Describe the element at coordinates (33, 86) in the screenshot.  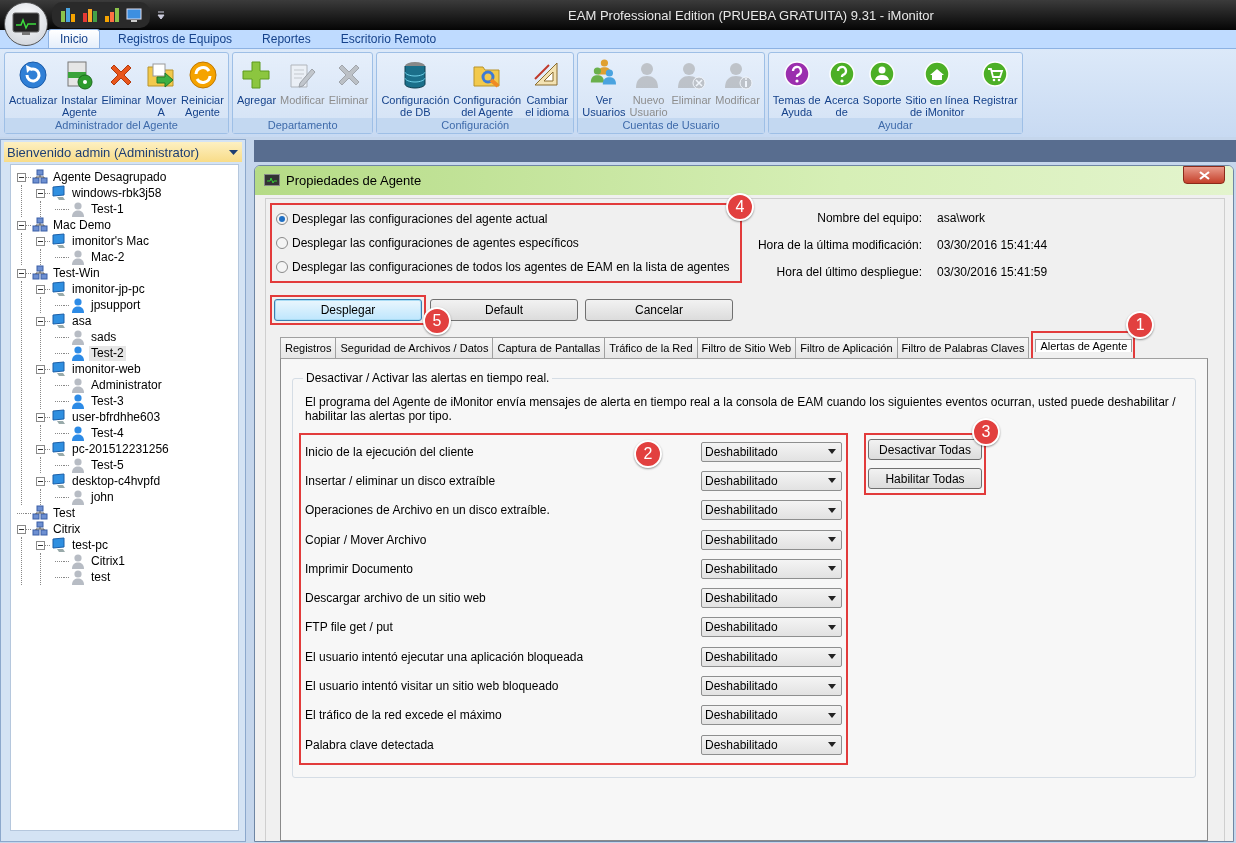
I see `ribbon-button: Actualizar` at that location.